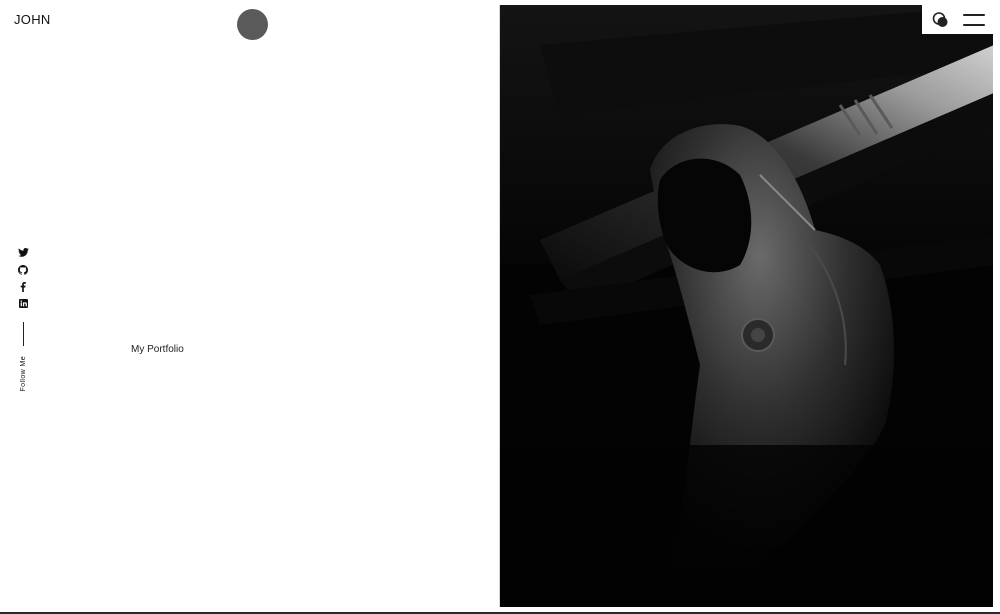 This screenshot has width=1000, height=614. Describe the element at coordinates (32, 19) in the screenshot. I see `brand-logo: JOHN` at that location.